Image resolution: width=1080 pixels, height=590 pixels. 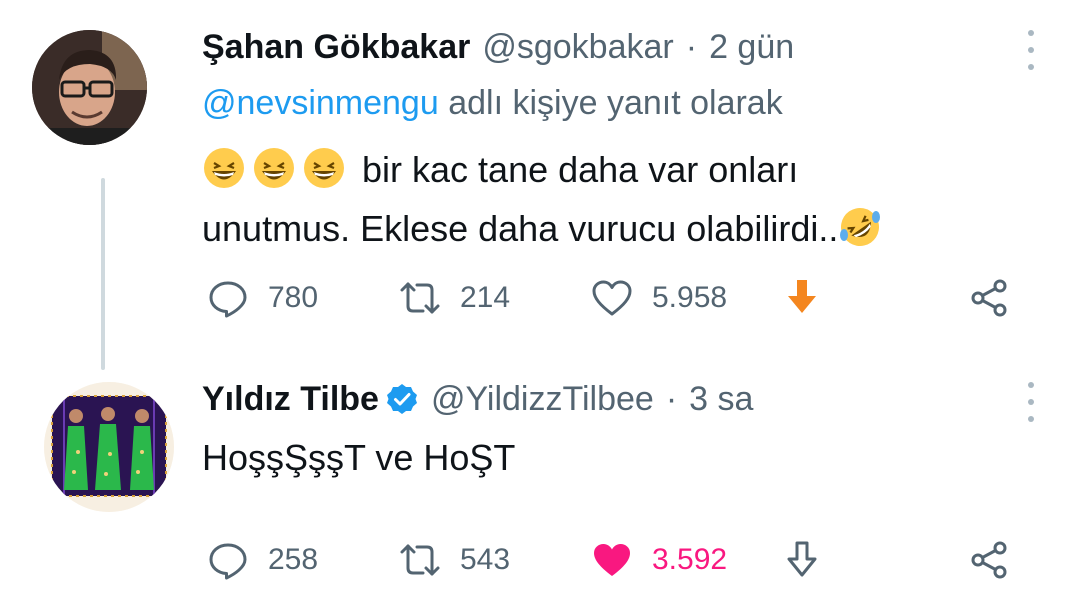 I want to click on downvote-arrow-icon, so click(x=802, y=560).